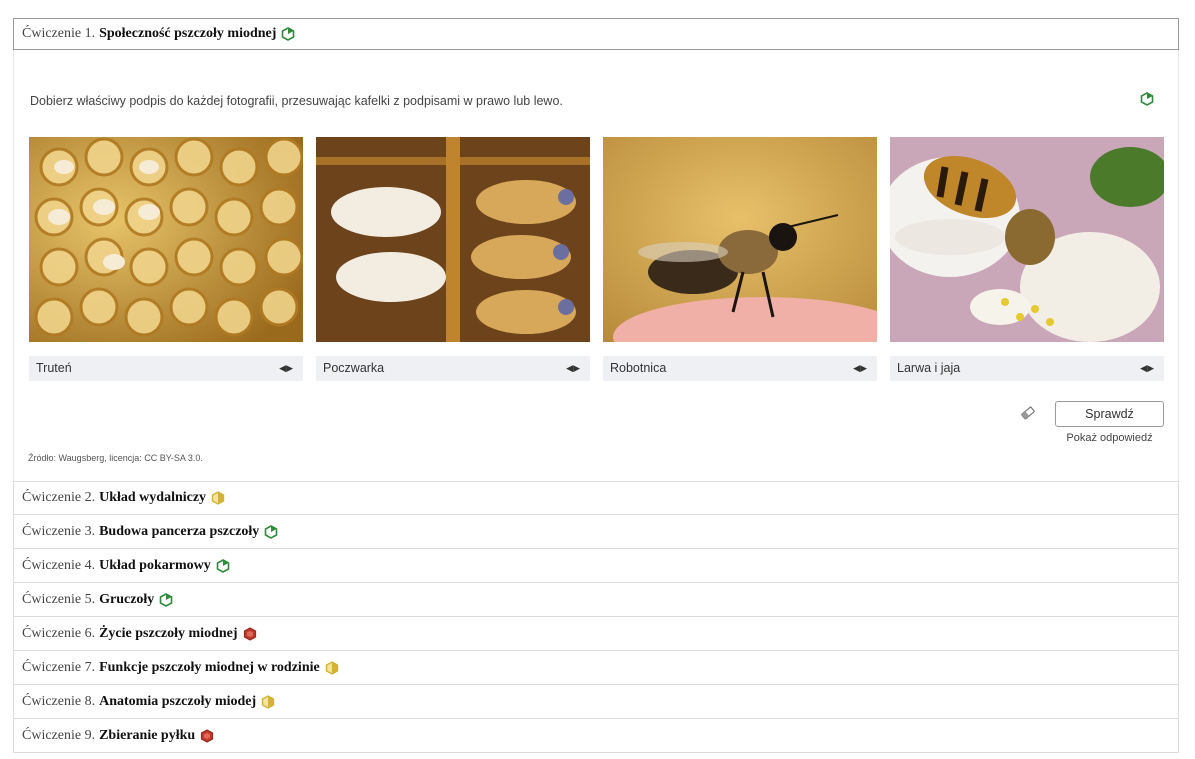 This screenshot has width=1195, height=759. What do you see at coordinates (59, 735) in the screenshot?
I see `exercise-number: Ćwiczenie 9.` at bounding box center [59, 735].